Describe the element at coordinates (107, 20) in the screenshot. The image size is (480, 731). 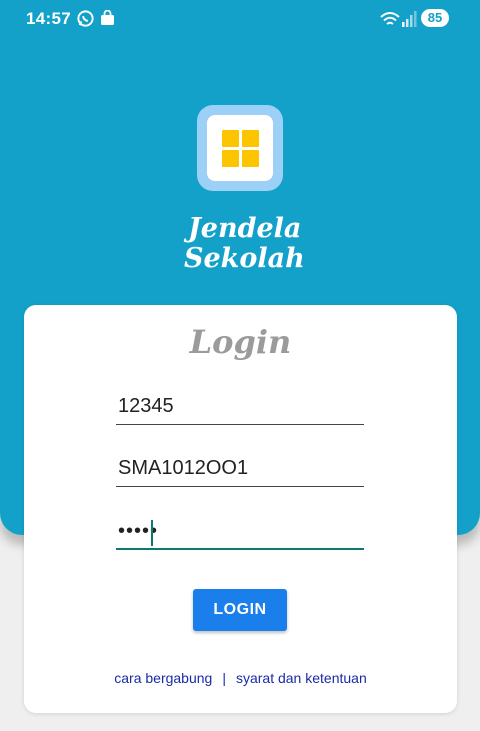
I see `shopping-bag-icon` at that location.